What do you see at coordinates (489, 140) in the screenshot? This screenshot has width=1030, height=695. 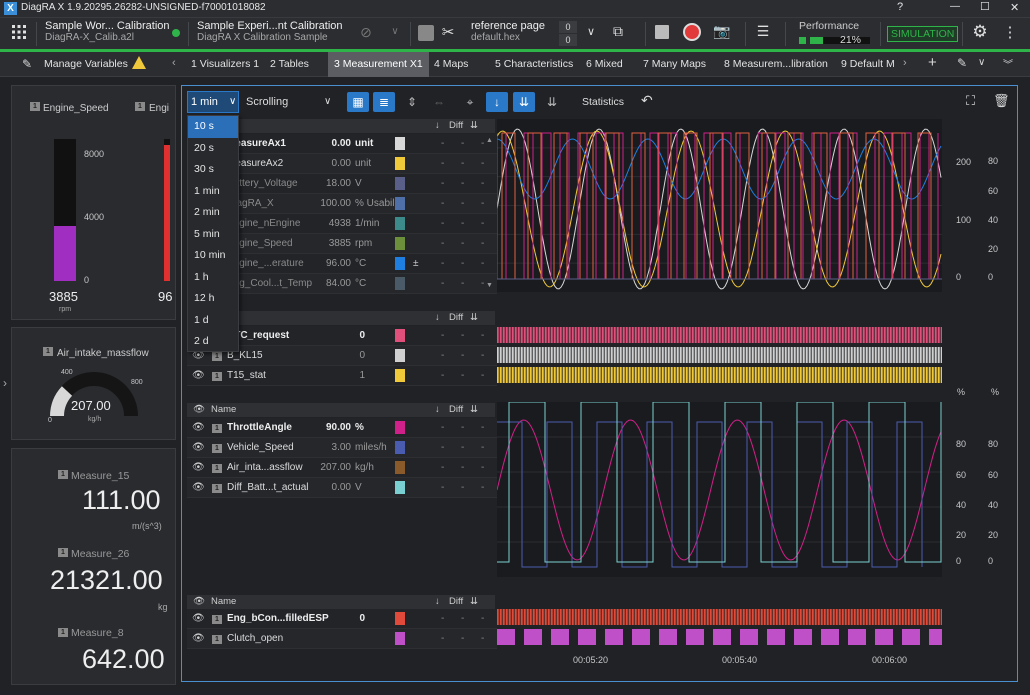 I see `group1-scroll-up-icon: ▲` at bounding box center [489, 140].